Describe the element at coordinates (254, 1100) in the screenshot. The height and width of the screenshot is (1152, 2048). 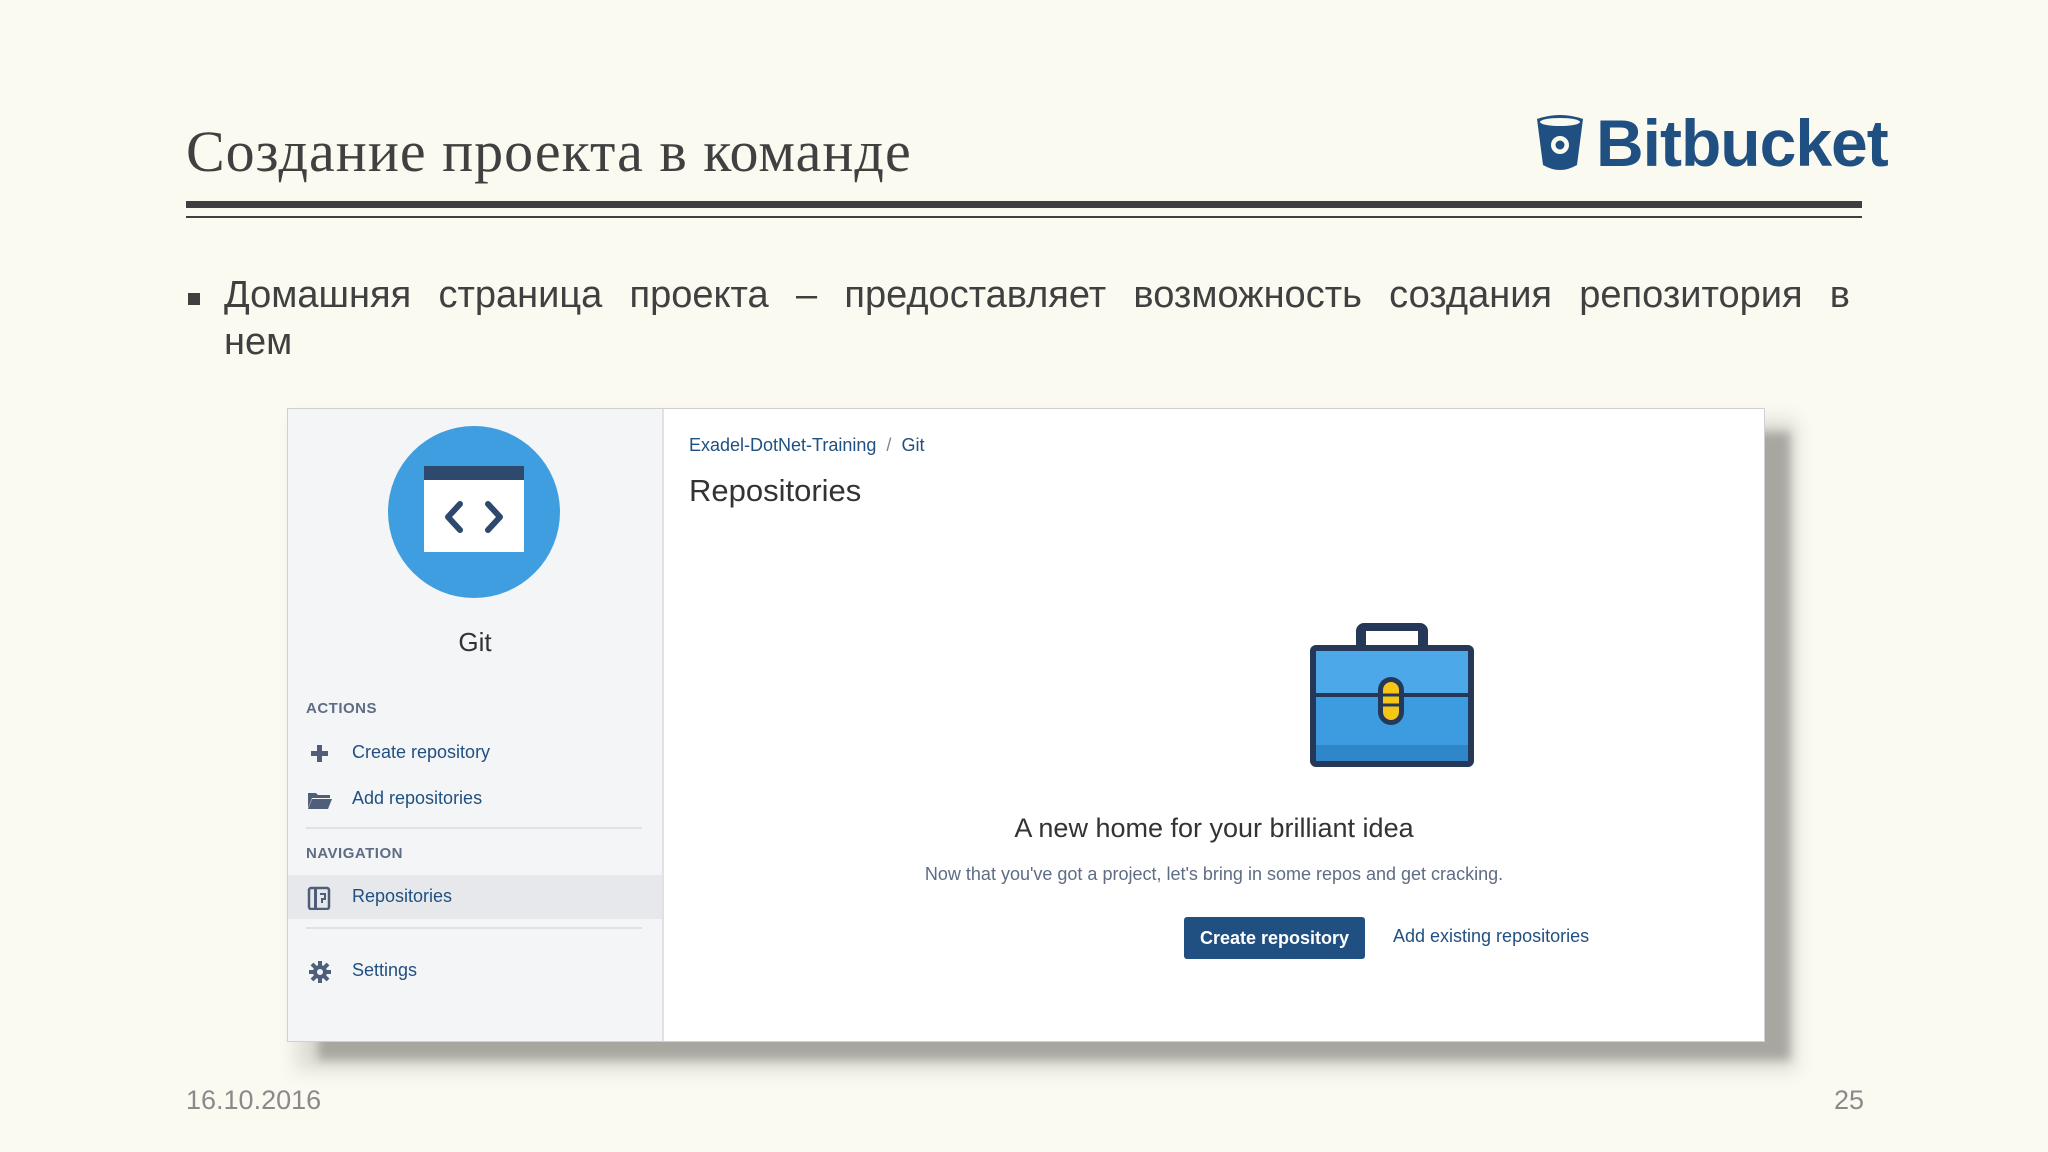
I see `slide-date: 16.10.2016` at that location.